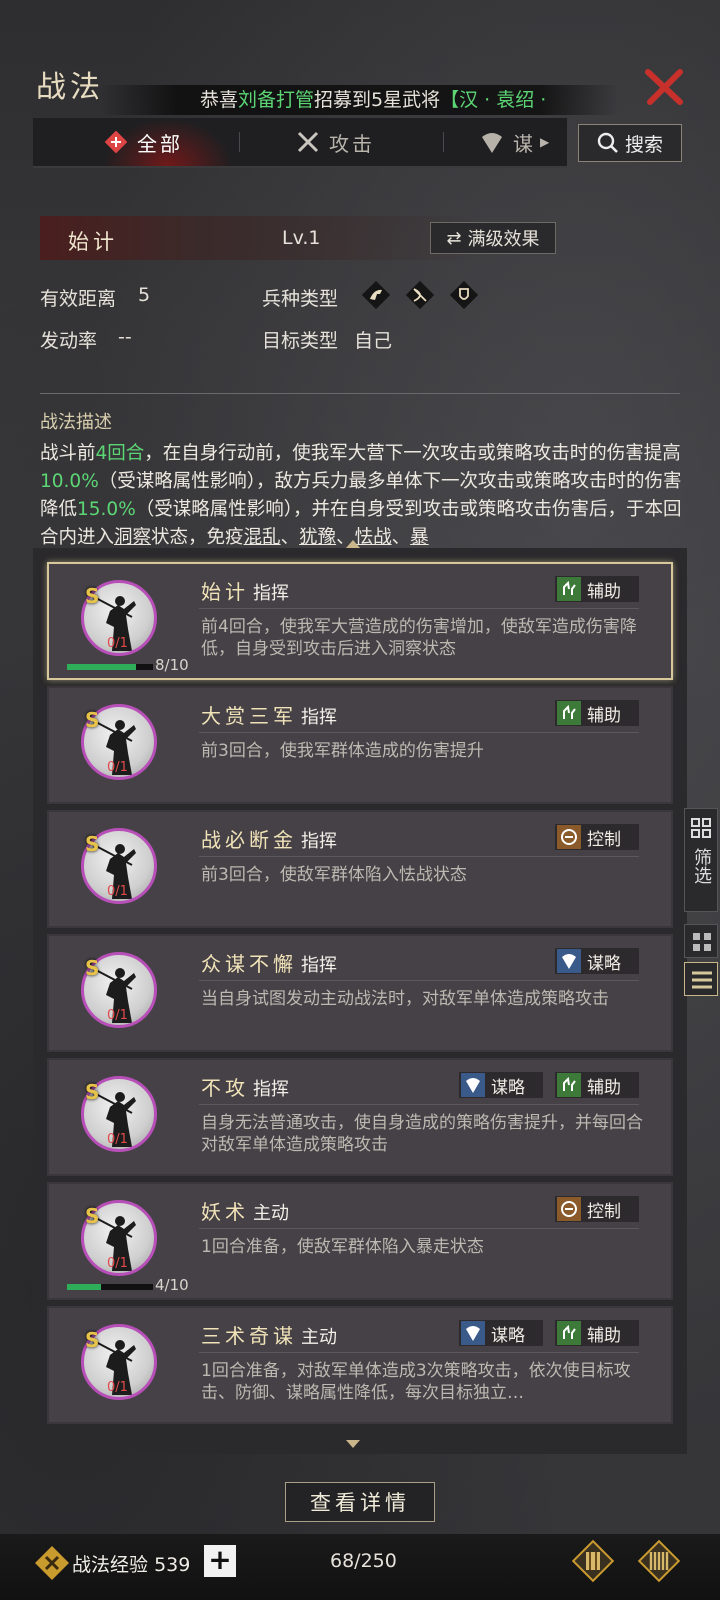 The image size is (720, 1600). What do you see at coordinates (269, 714) in the screenshot?
I see `skill-card-name: 大赏三军 指挥` at bounding box center [269, 714].